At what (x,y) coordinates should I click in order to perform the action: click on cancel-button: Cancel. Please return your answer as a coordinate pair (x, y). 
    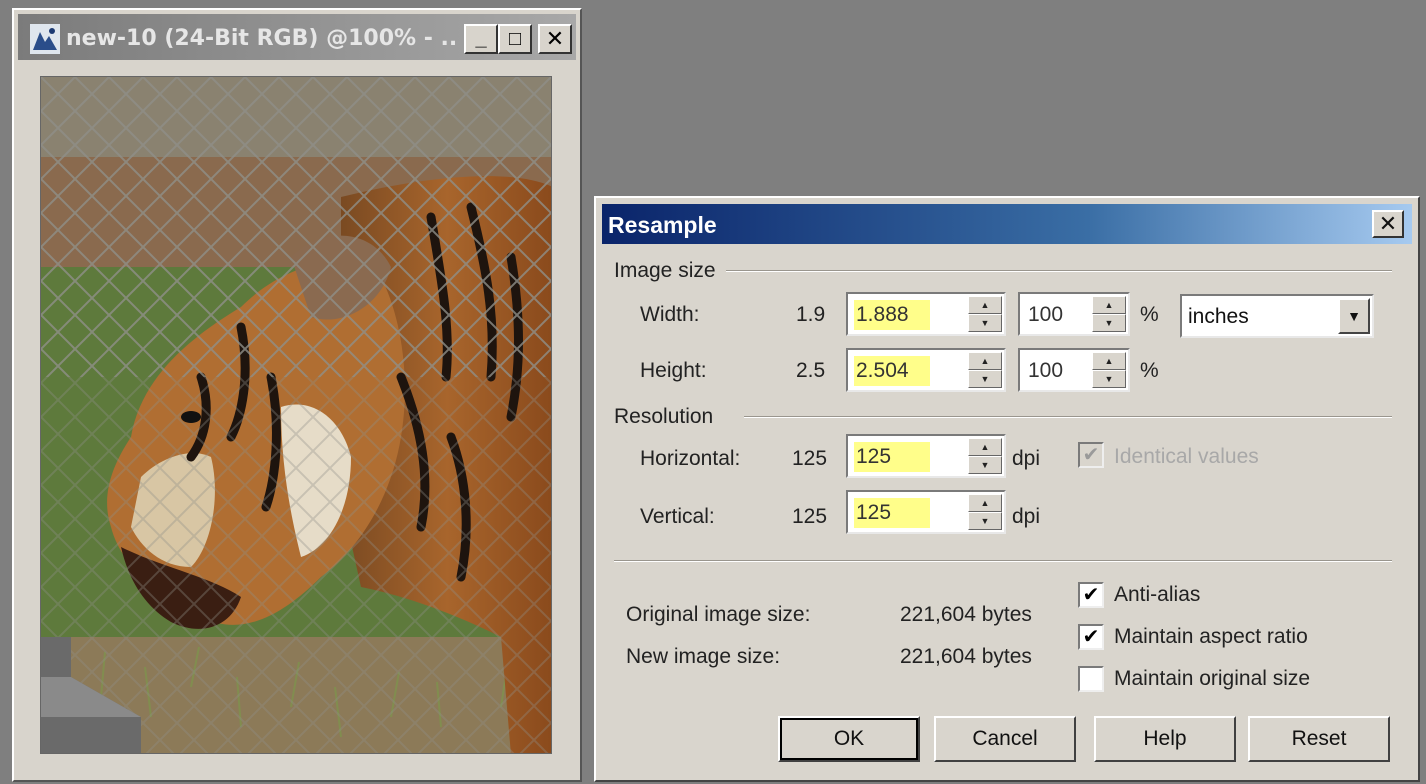
    Looking at the image, I should click on (1005, 739).